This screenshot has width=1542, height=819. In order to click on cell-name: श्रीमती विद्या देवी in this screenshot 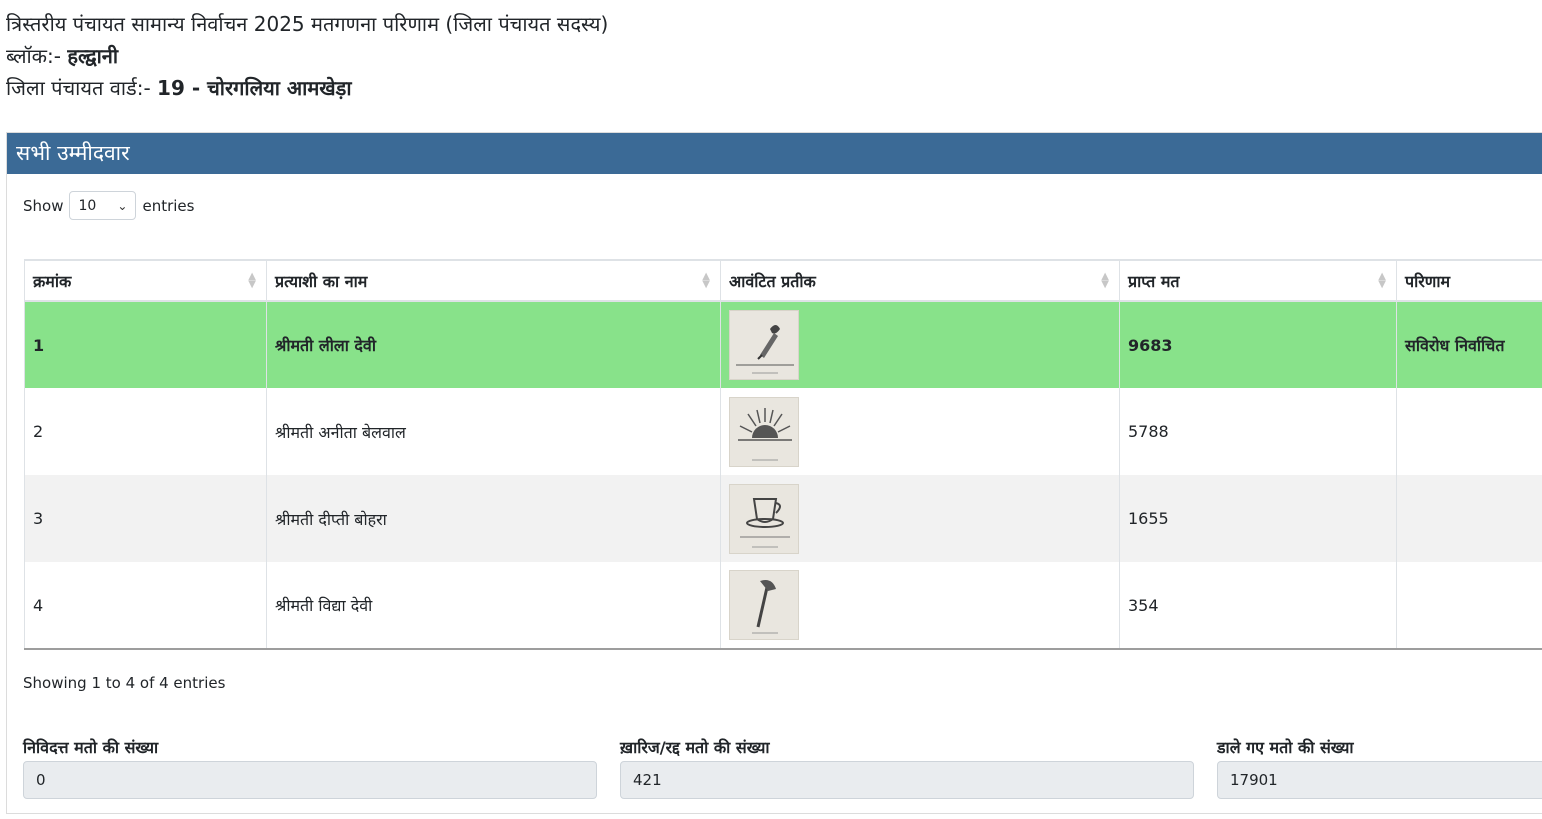, I will do `click(493, 606)`.